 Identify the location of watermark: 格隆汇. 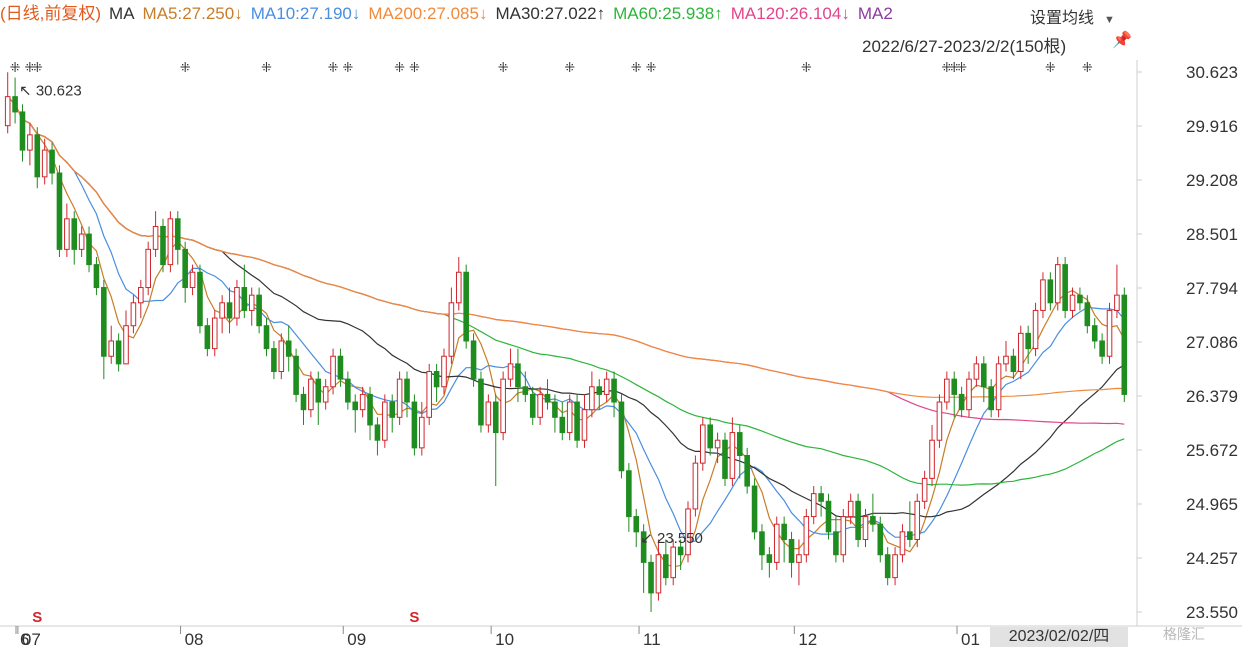
(1184, 634).